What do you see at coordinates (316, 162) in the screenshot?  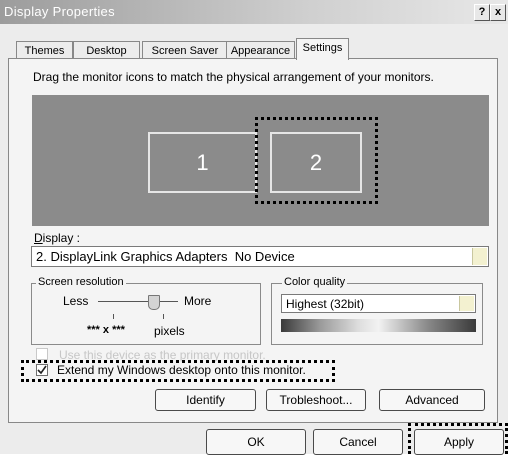 I see `monitor-2: 2` at bounding box center [316, 162].